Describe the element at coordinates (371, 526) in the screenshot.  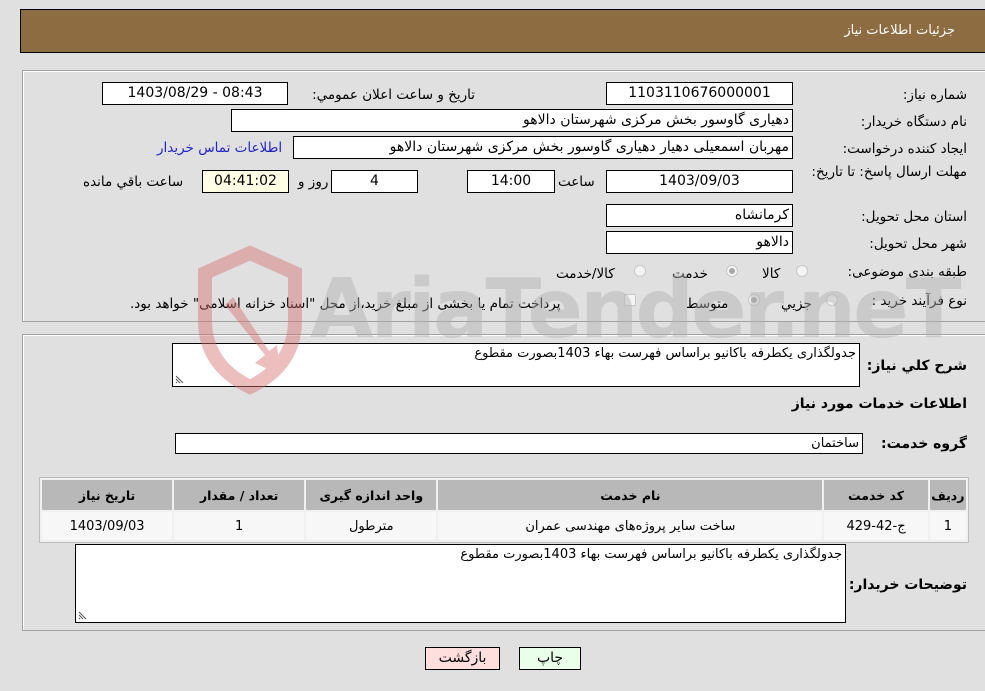
I see `cell-unit: مترطول` at that location.